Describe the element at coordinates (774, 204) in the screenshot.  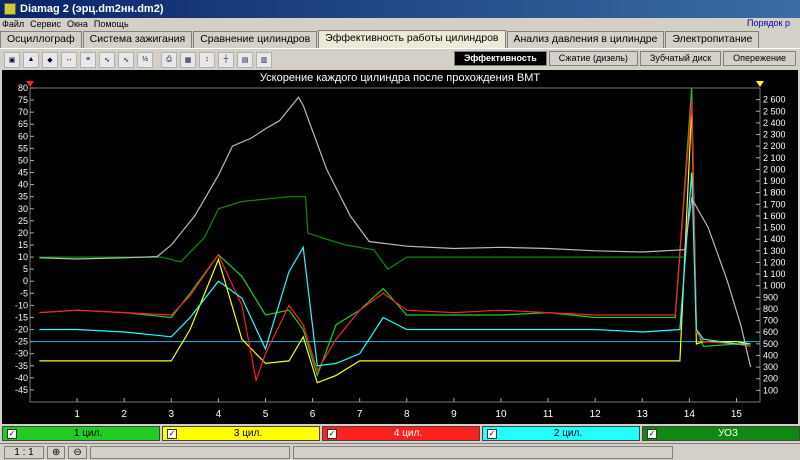
I see `y-right-tick-label: 1 700` at that location.